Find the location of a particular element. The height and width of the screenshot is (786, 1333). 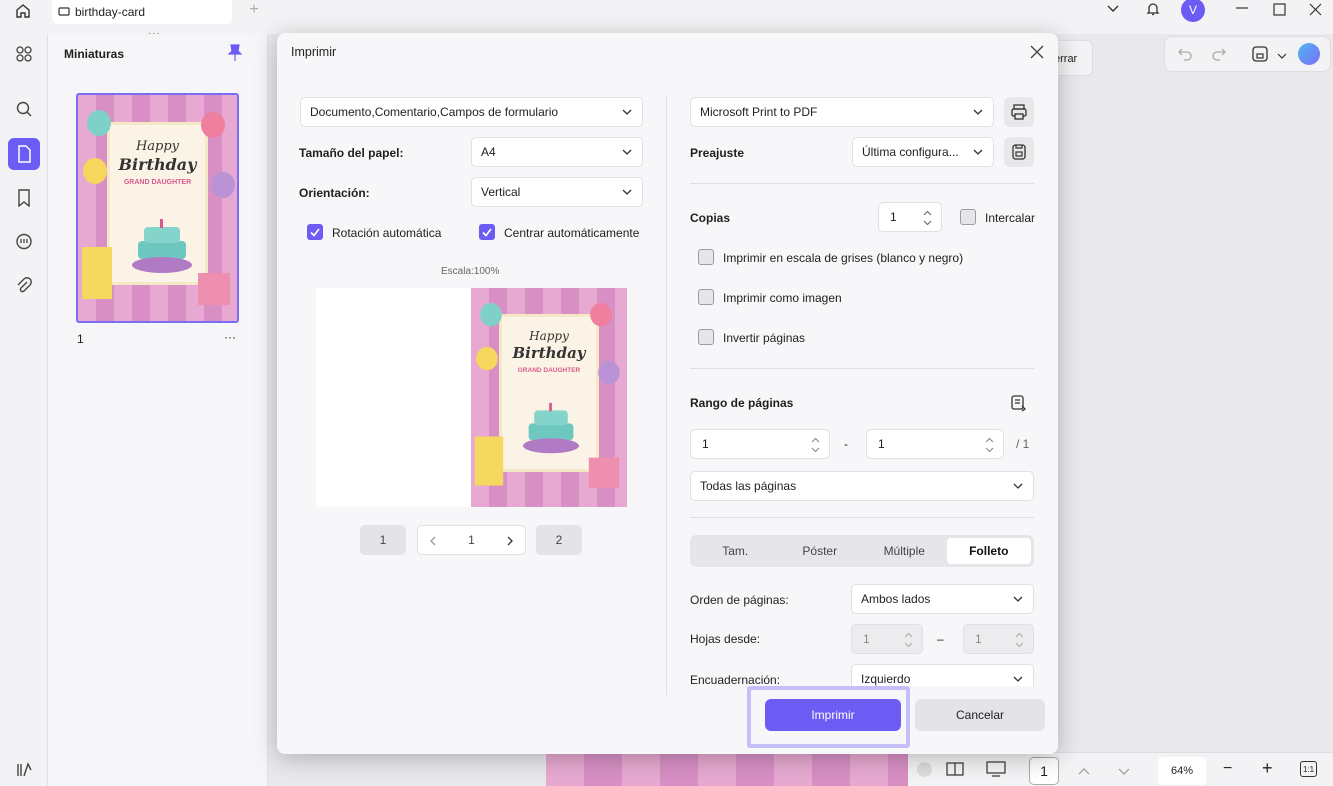

document-tab: birthday-card is located at coordinates (142, 12).